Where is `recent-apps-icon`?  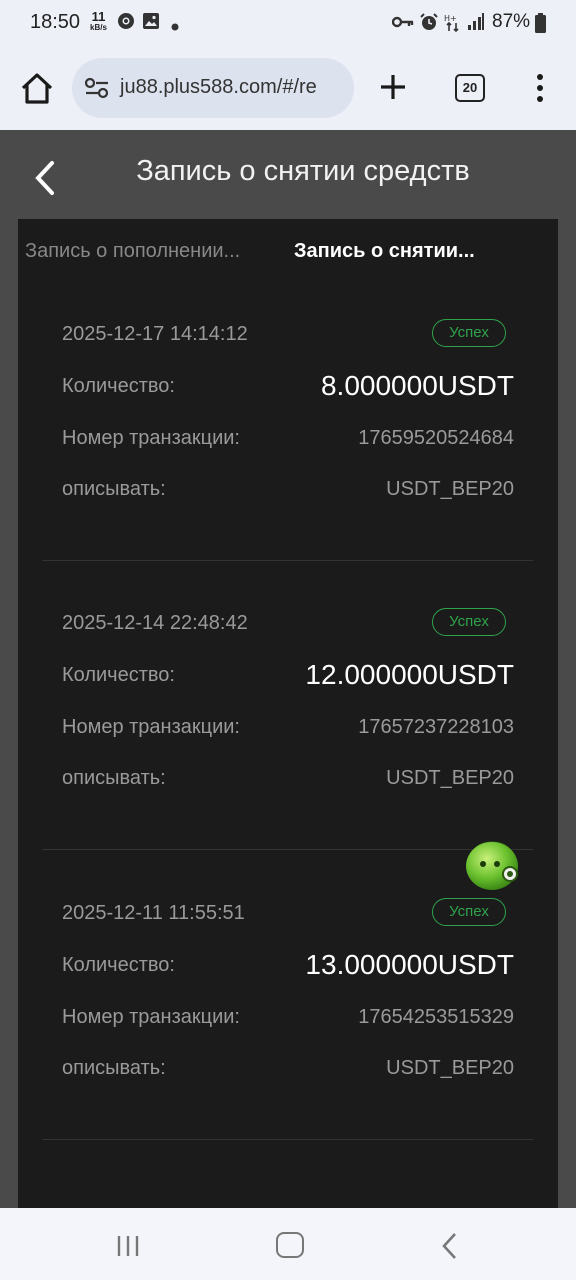
recent-apps-icon is located at coordinates (128, 1248).